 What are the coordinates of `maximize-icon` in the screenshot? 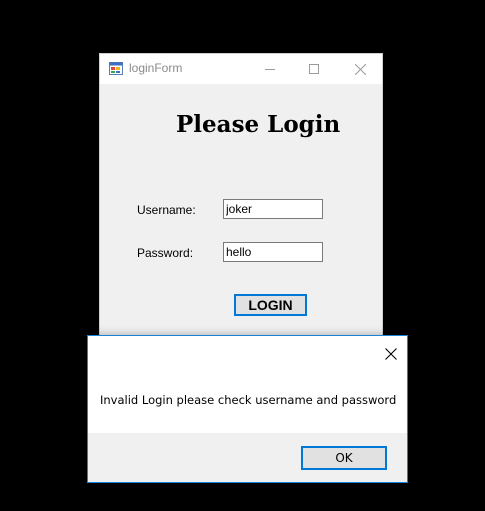 It's located at (314, 69).